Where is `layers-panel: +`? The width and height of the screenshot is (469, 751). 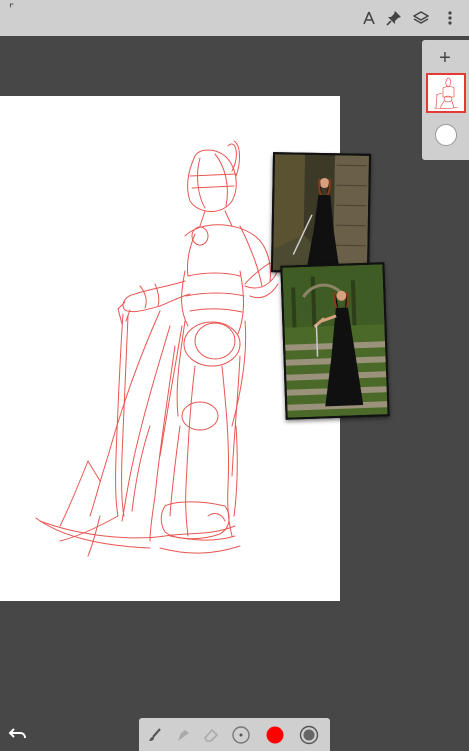
layers-panel: + is located at coordinates (445, 100).